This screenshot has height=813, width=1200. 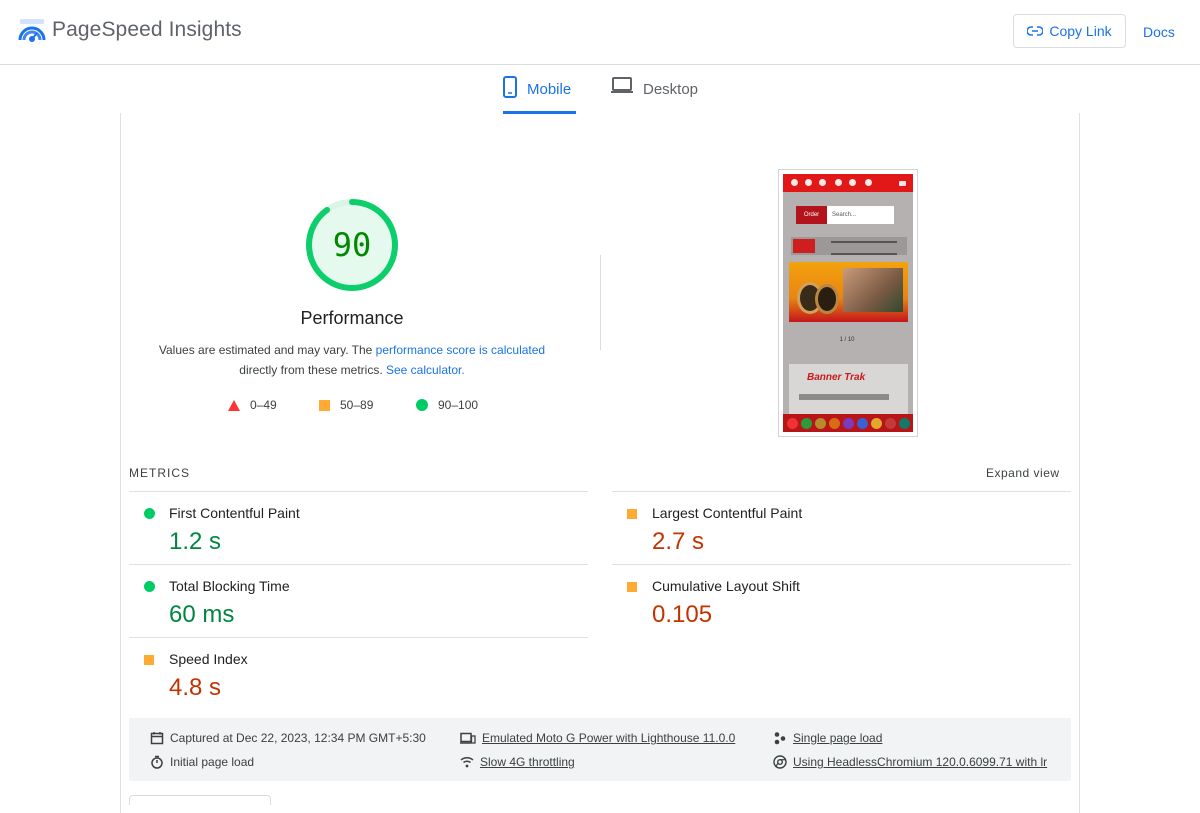 I want to click on desktop-icon, so click(x=622, y=85).